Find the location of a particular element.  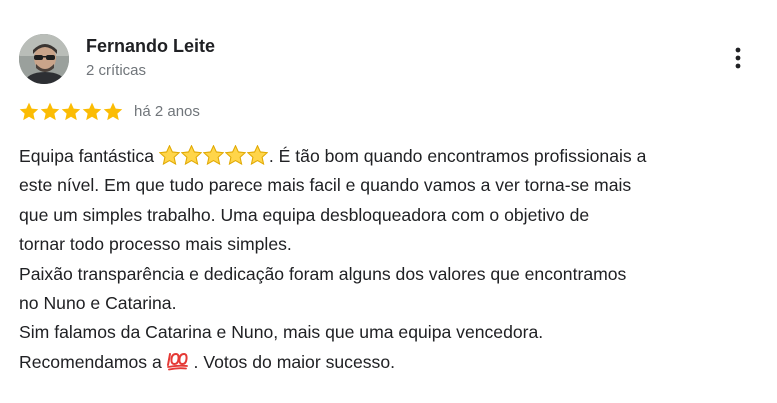

star-rating is located at coordinates (71, 111).